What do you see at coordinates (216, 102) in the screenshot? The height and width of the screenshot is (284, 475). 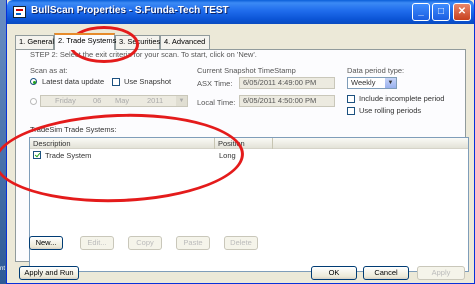 I see `local-time-label: Local Time:` at bounding box center [216, 102].